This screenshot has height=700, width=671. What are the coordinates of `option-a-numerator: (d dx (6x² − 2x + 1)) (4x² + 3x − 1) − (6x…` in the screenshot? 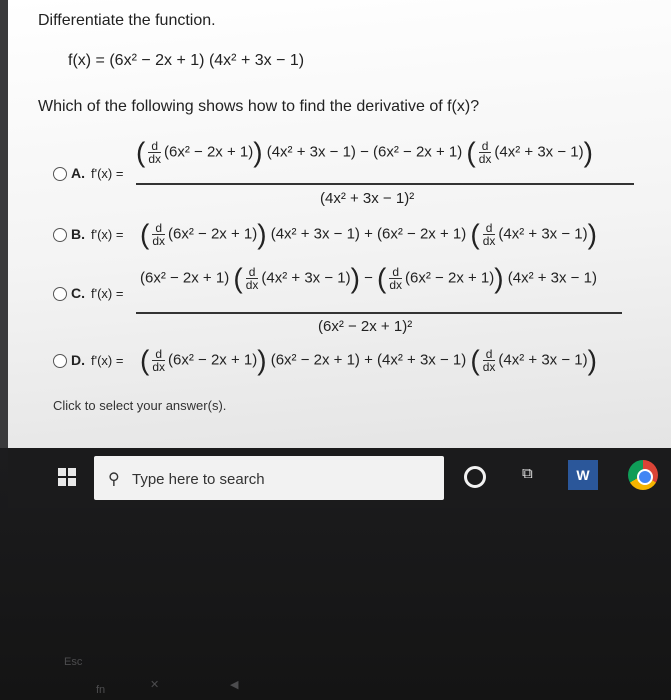 It's located at (364, 152).